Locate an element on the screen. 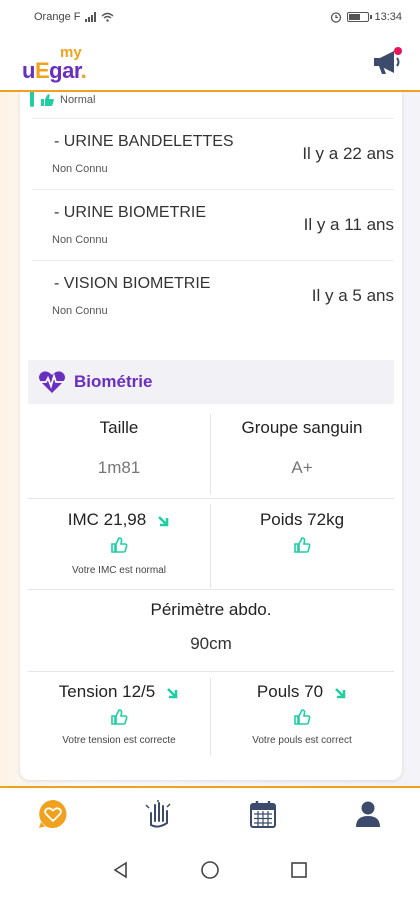 The height and width of the screenshot is (900, 420). exam-item-partial: Normal is located at coordinates (62, 100).